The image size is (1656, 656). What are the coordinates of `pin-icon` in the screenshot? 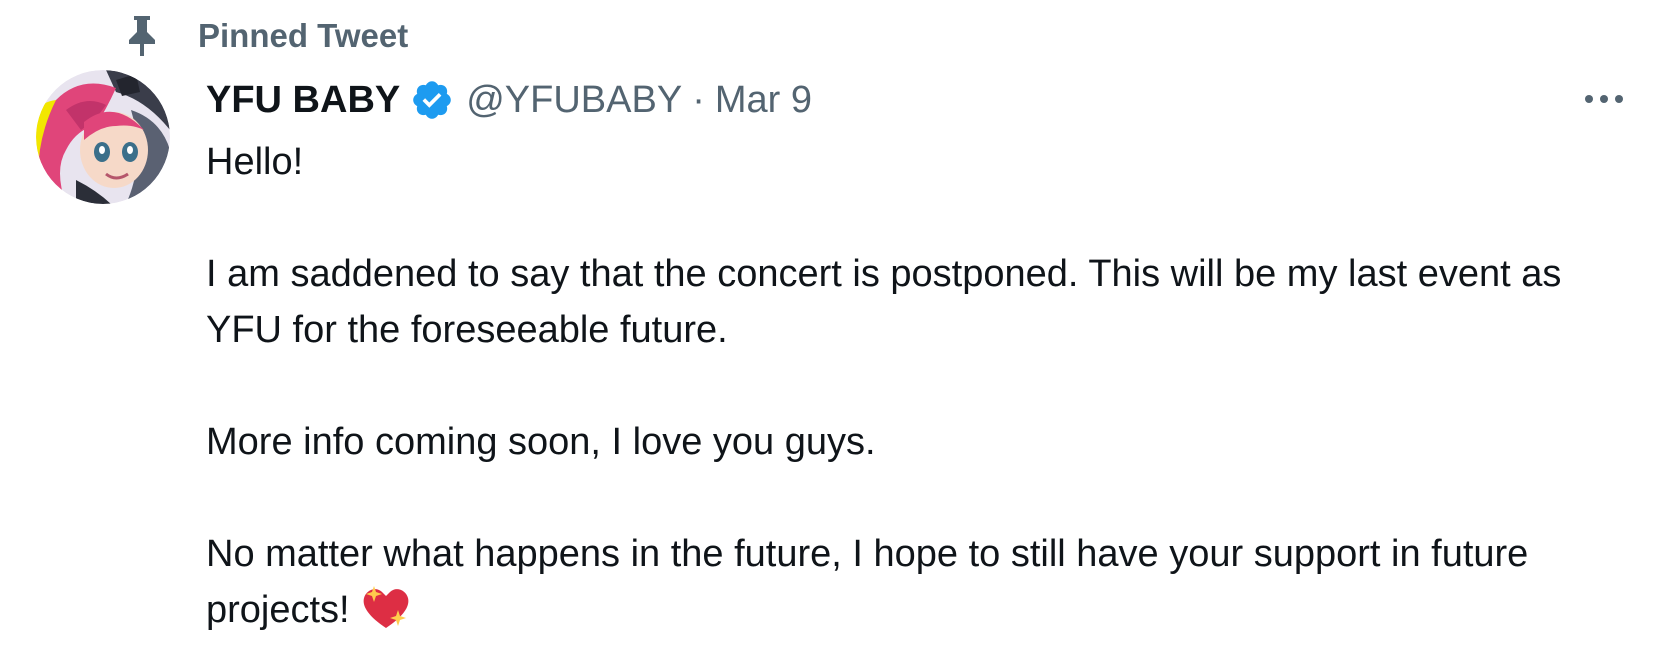 It's located at (142, 36).